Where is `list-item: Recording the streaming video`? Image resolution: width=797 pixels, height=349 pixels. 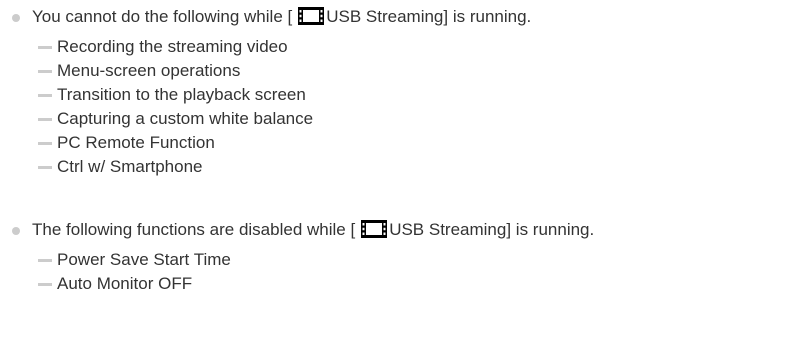
list-item: Recording the streaming video is located at coordinates (284, 47).